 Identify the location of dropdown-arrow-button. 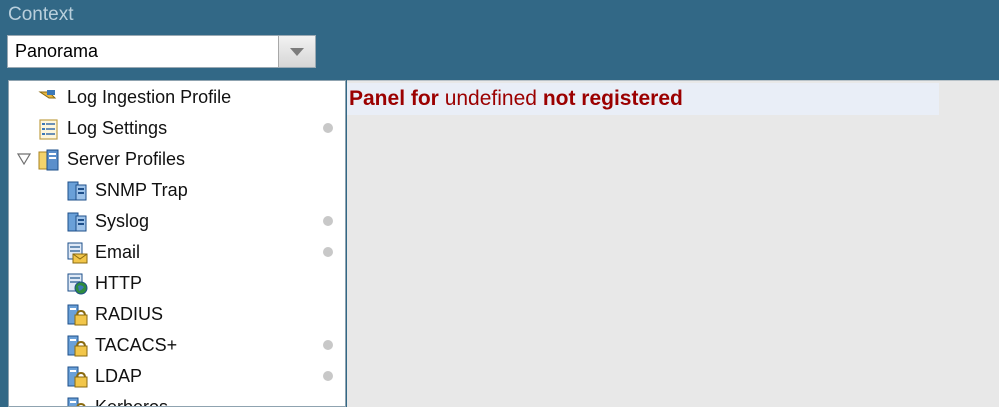
(296, 51).